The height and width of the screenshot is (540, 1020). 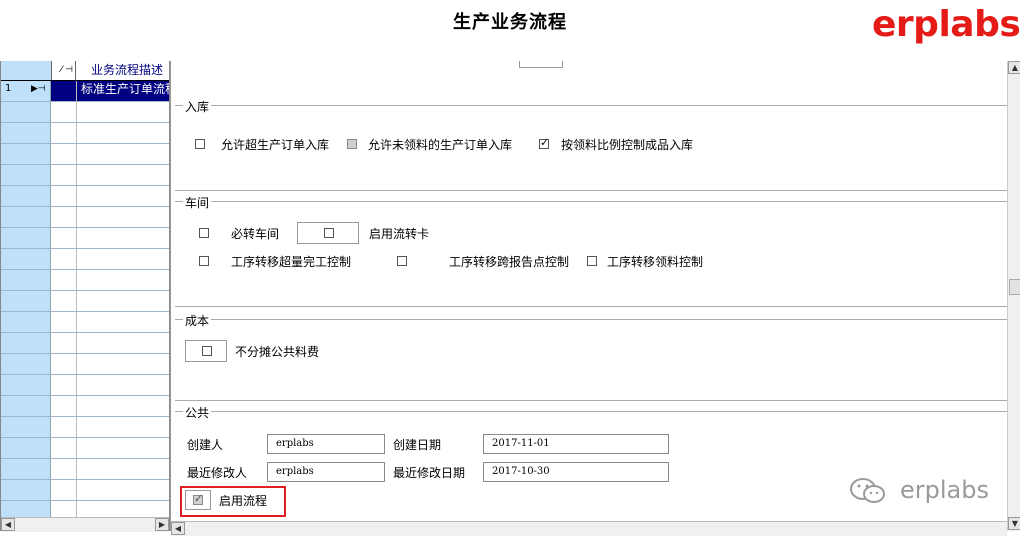 I want to click on panel-vertical-scrollbar: ▲ ▼, so click(x=1013, y=296).